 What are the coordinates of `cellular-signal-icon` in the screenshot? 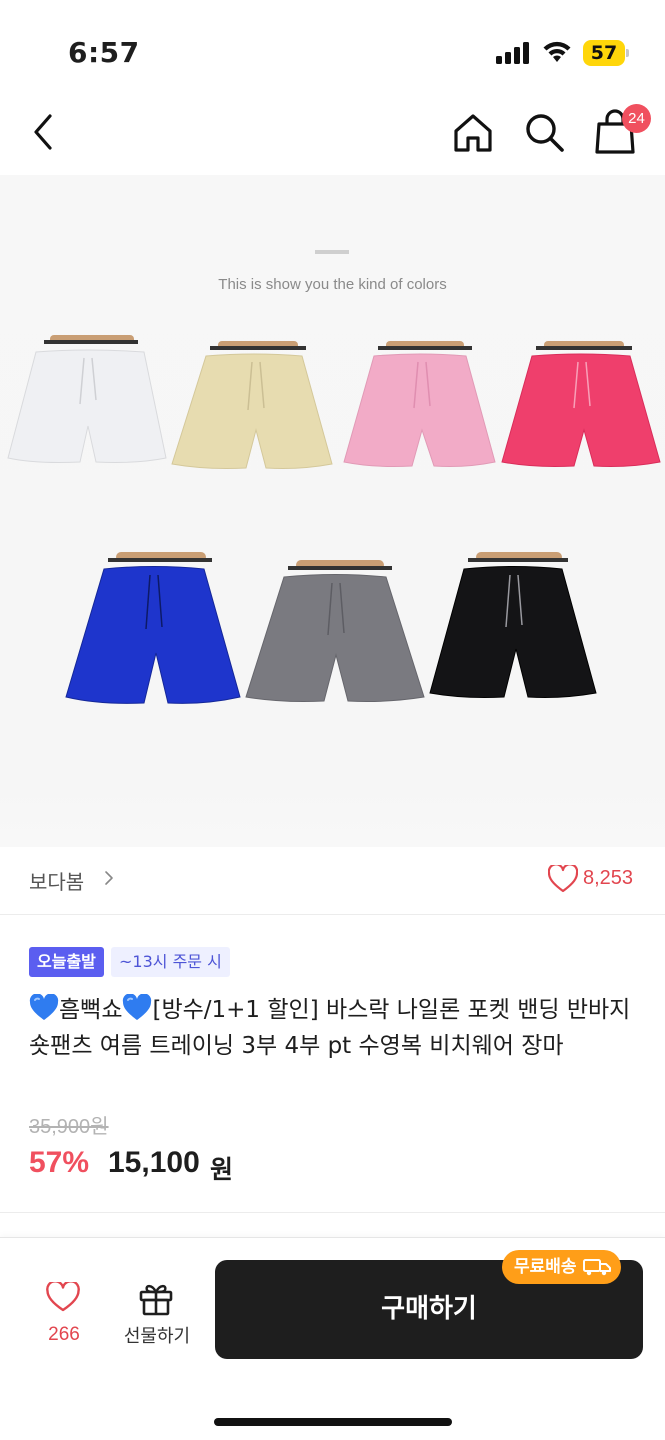 It's located at (512, 53).